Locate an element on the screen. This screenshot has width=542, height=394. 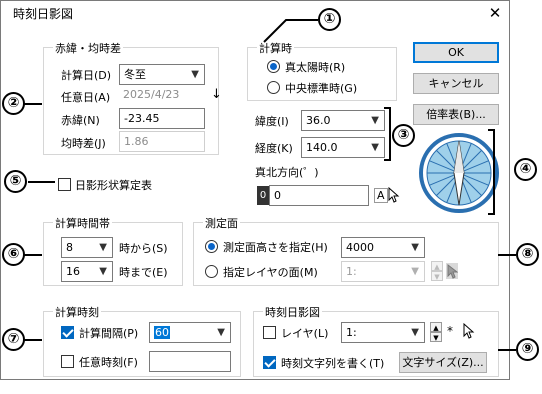
callout-1: ① is located at coordinates (329, 19).